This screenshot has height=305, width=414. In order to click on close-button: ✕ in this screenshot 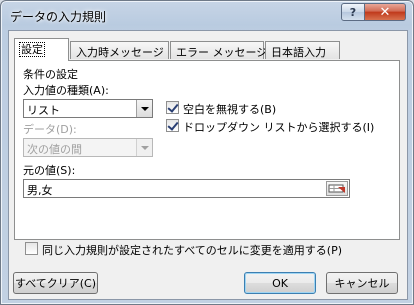, I will do `click(385, 12)`.